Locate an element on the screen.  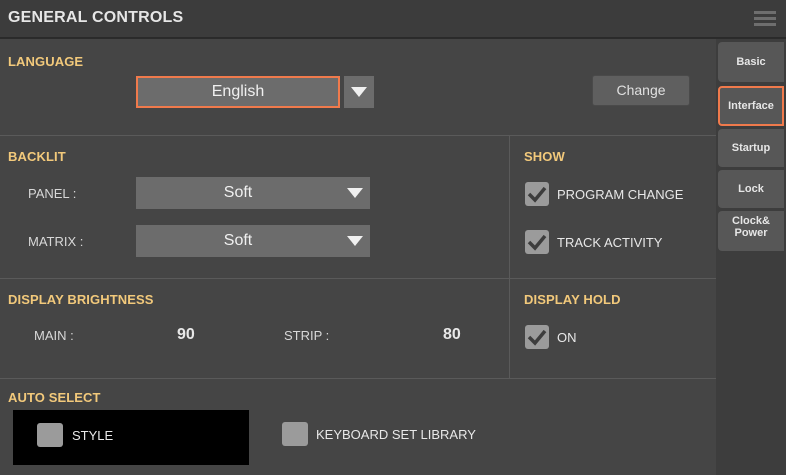
language-value: English is located at coordinates (238, 91).